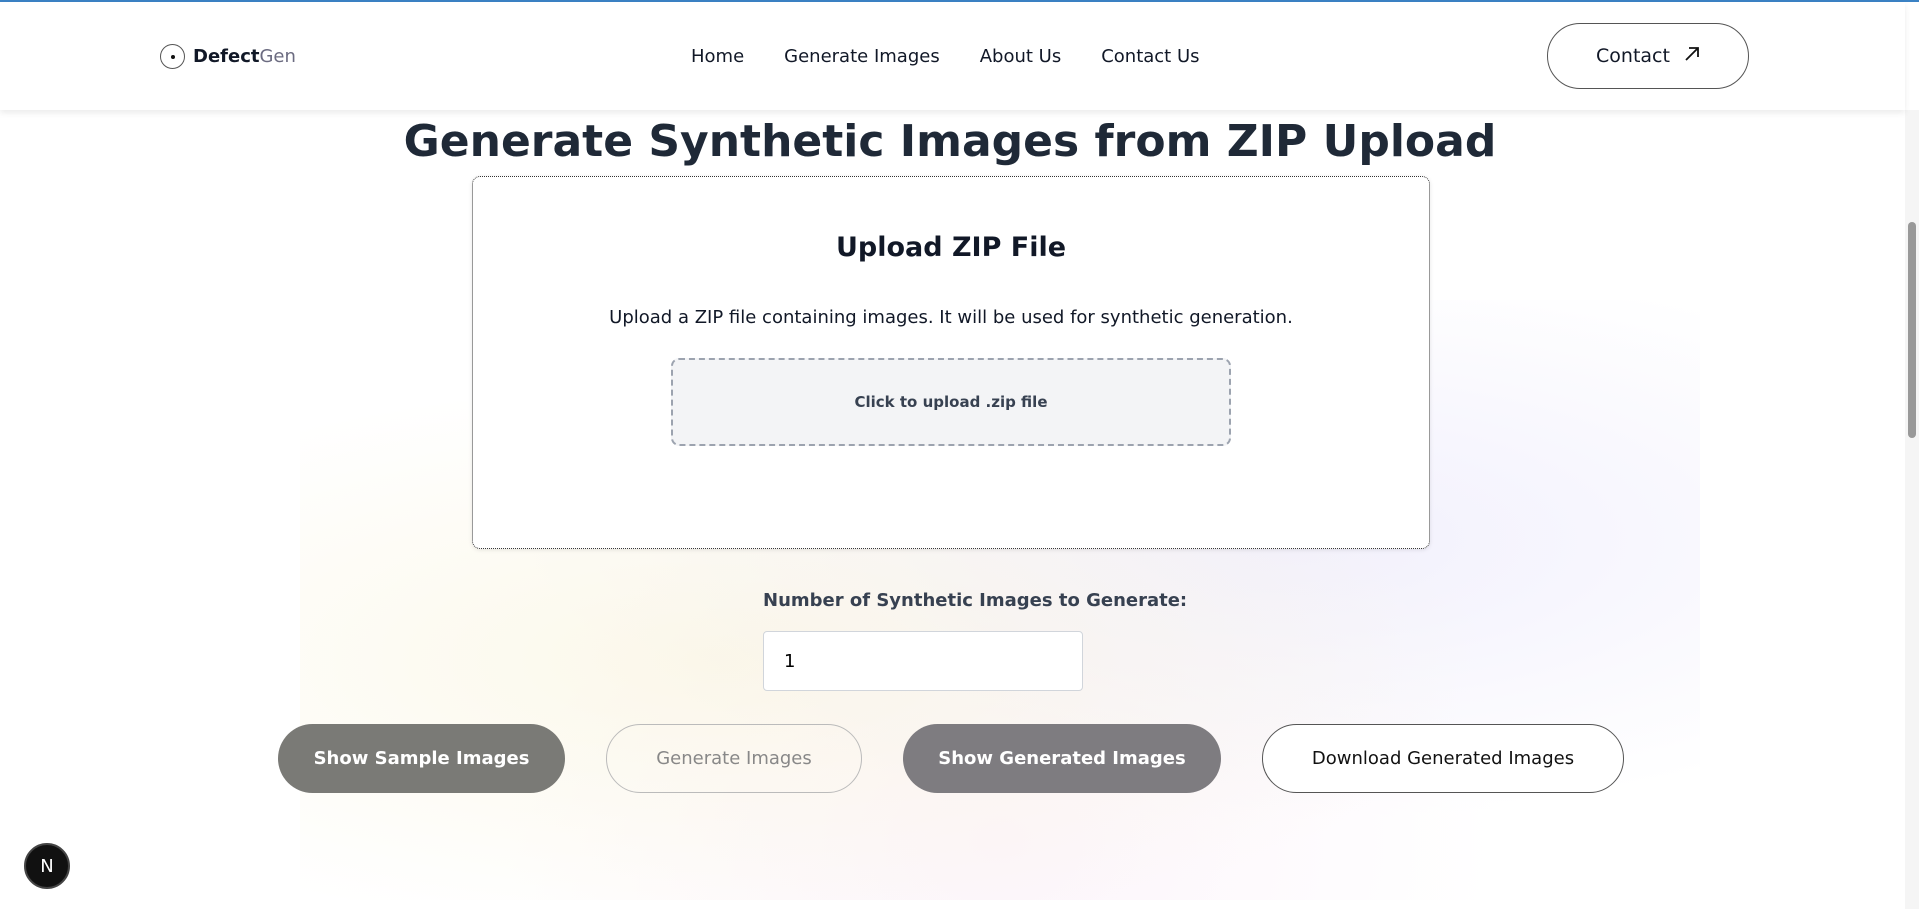 The image size is (1919, 909). I want to click on nav-home: Home, so click(717, 56).